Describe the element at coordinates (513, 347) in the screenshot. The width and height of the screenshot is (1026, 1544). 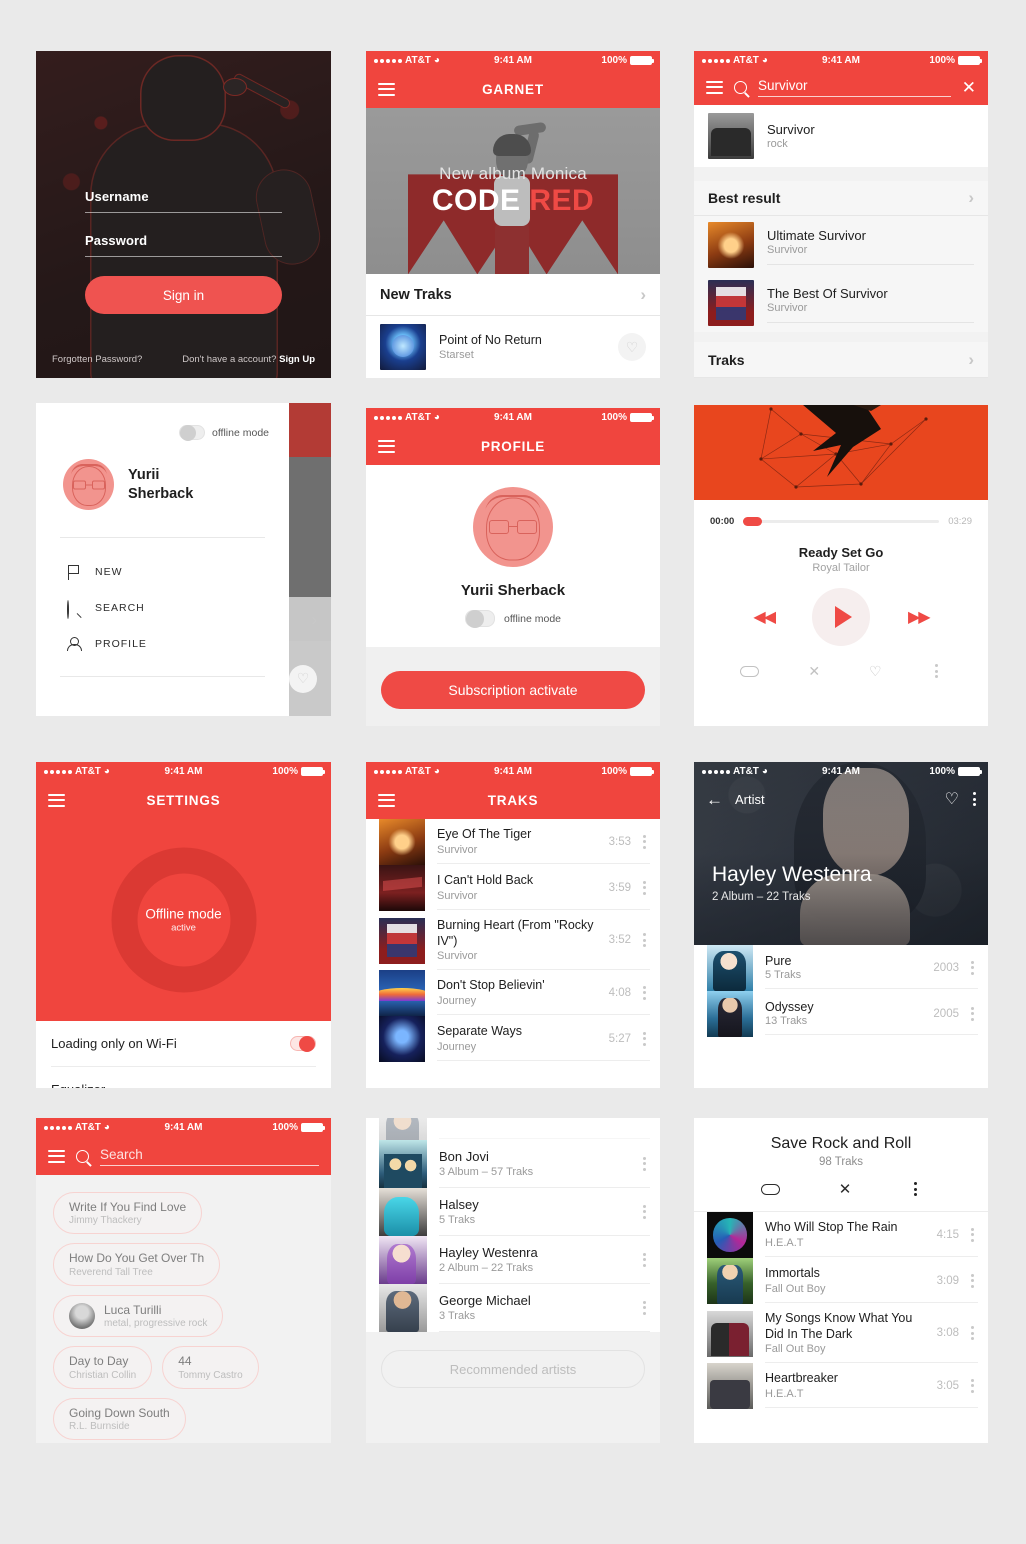
I see `list-item: Point of No Return Starset ♡` at that location.